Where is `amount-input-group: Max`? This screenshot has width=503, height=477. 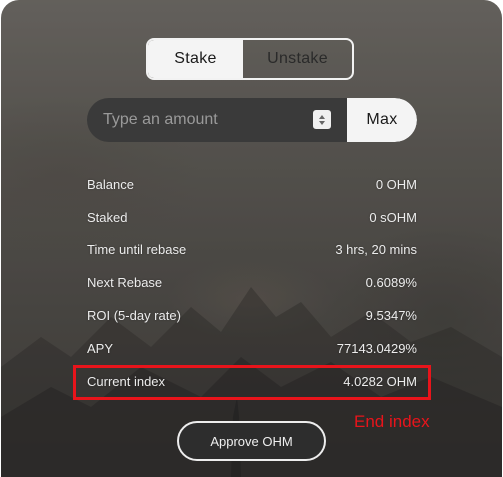 amount-input-group: Max is located at coordinates (252, 120).